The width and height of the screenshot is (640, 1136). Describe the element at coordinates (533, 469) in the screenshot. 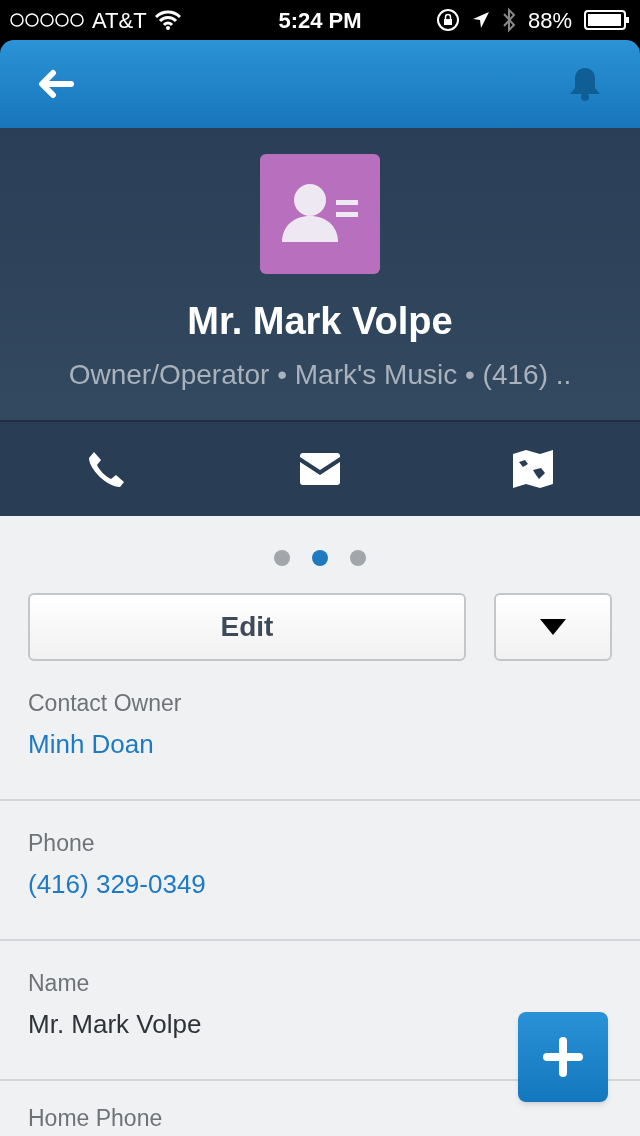

I see `map-icon` at that location.